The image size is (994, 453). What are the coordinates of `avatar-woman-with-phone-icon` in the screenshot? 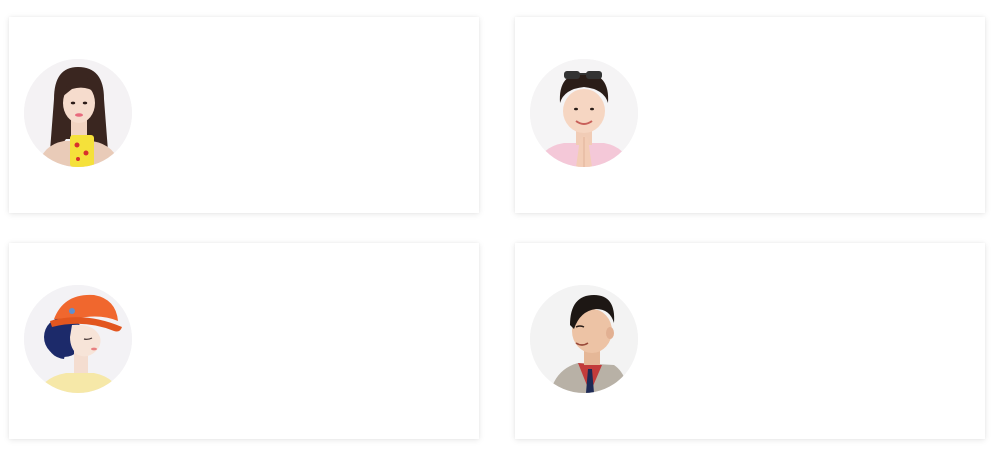 It's located at (78, 113).